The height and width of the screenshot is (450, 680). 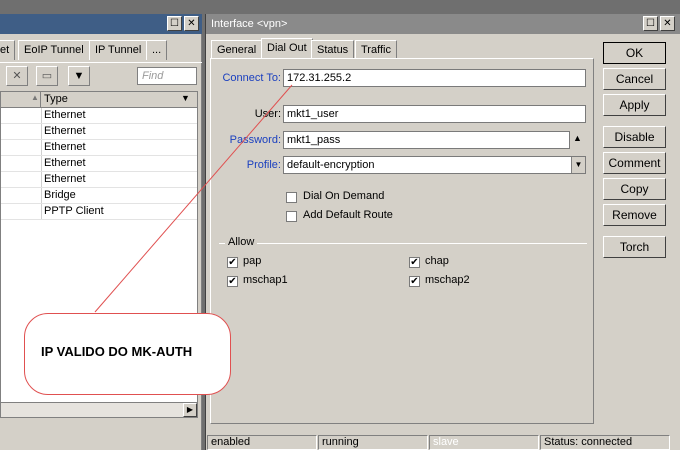 I want to click on callout-box: IP VALIDO DO MK-AUTH, so click(x=127, y=354).